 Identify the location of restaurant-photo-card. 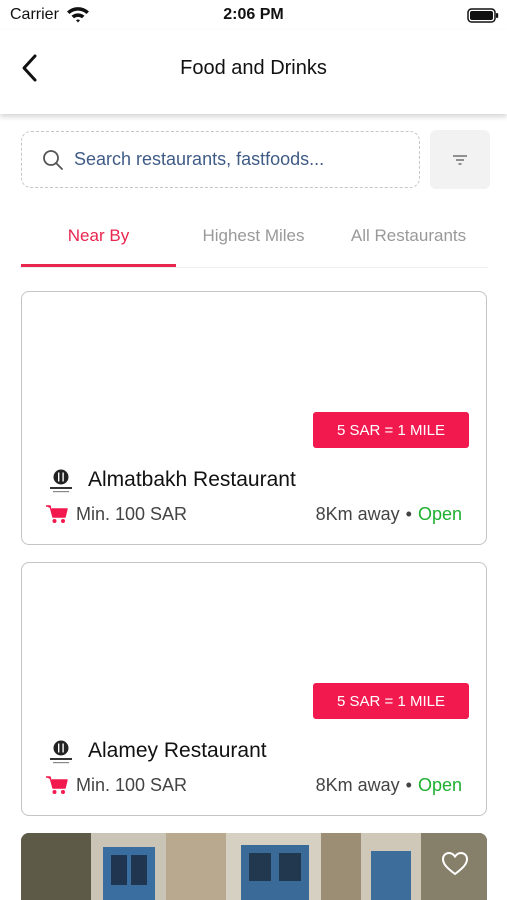
(254, 866).